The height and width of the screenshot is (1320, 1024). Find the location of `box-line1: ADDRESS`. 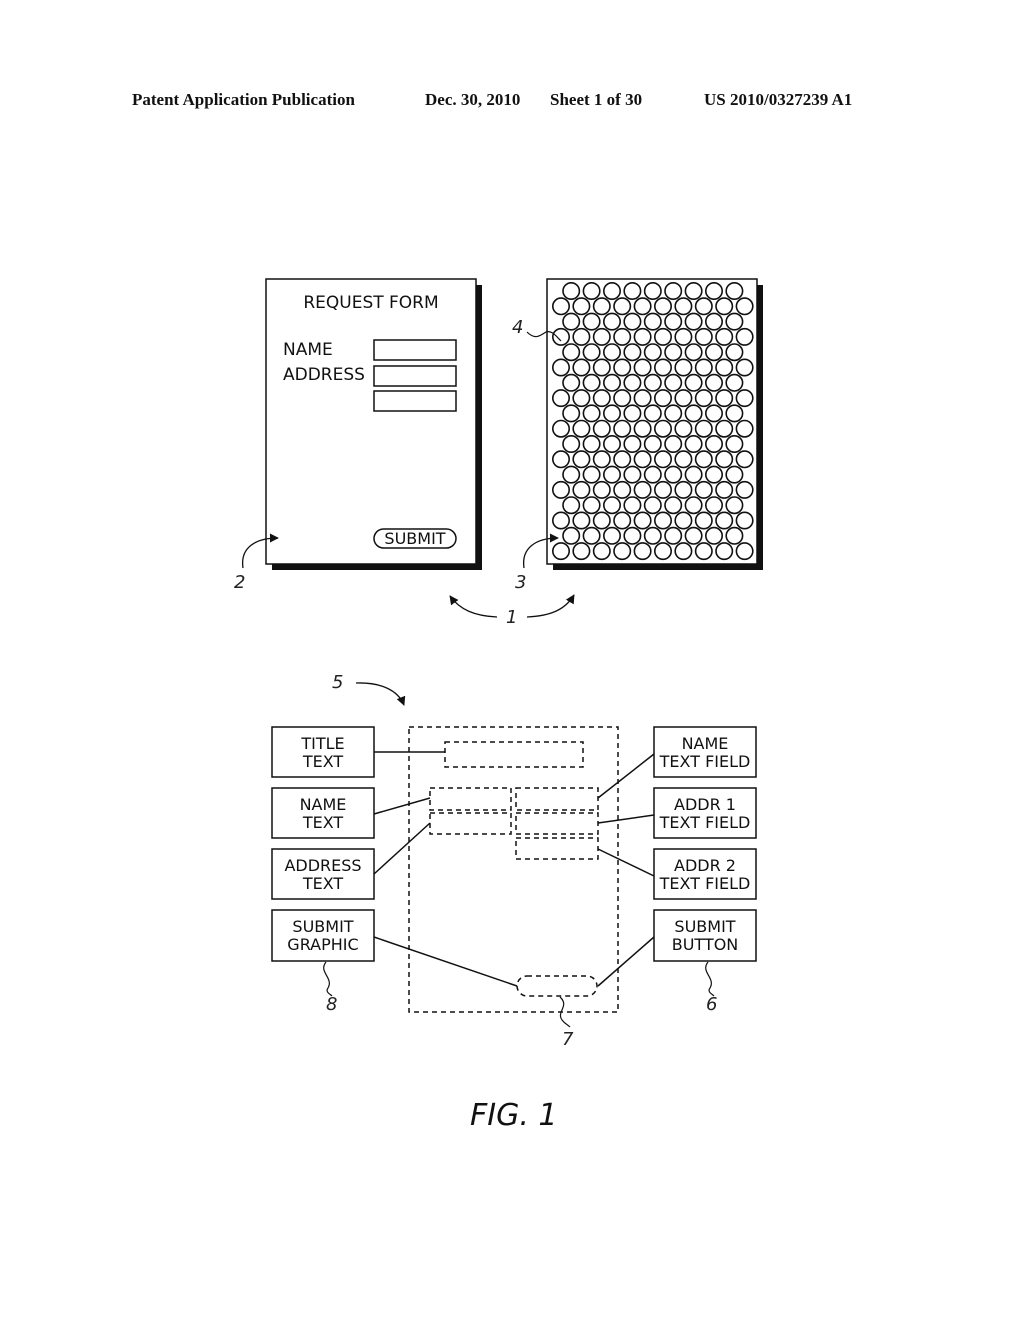

box-line1: ADDRESS is located at coordinates (322, 865).